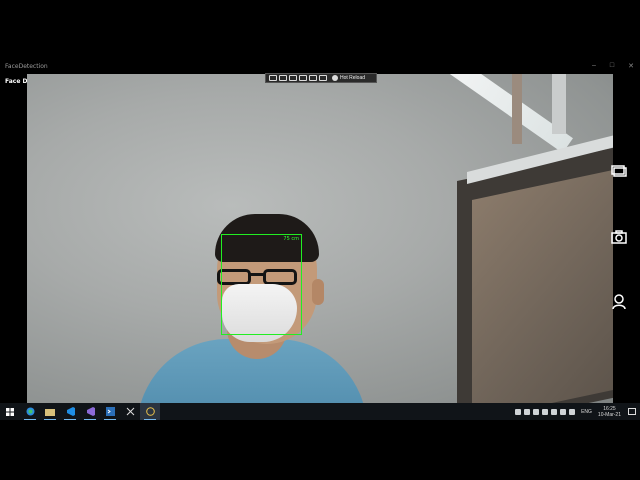 The width and height of the screenshot is (640, 480). I want to click on tray-battery-icon, so click(545, 411).